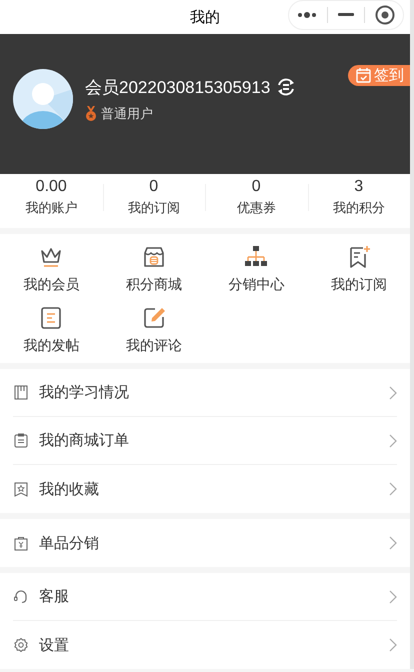  Describe the element at coordinates (359, 269) in the screenshot. I see `feature-item: 我的订阅` at that location.